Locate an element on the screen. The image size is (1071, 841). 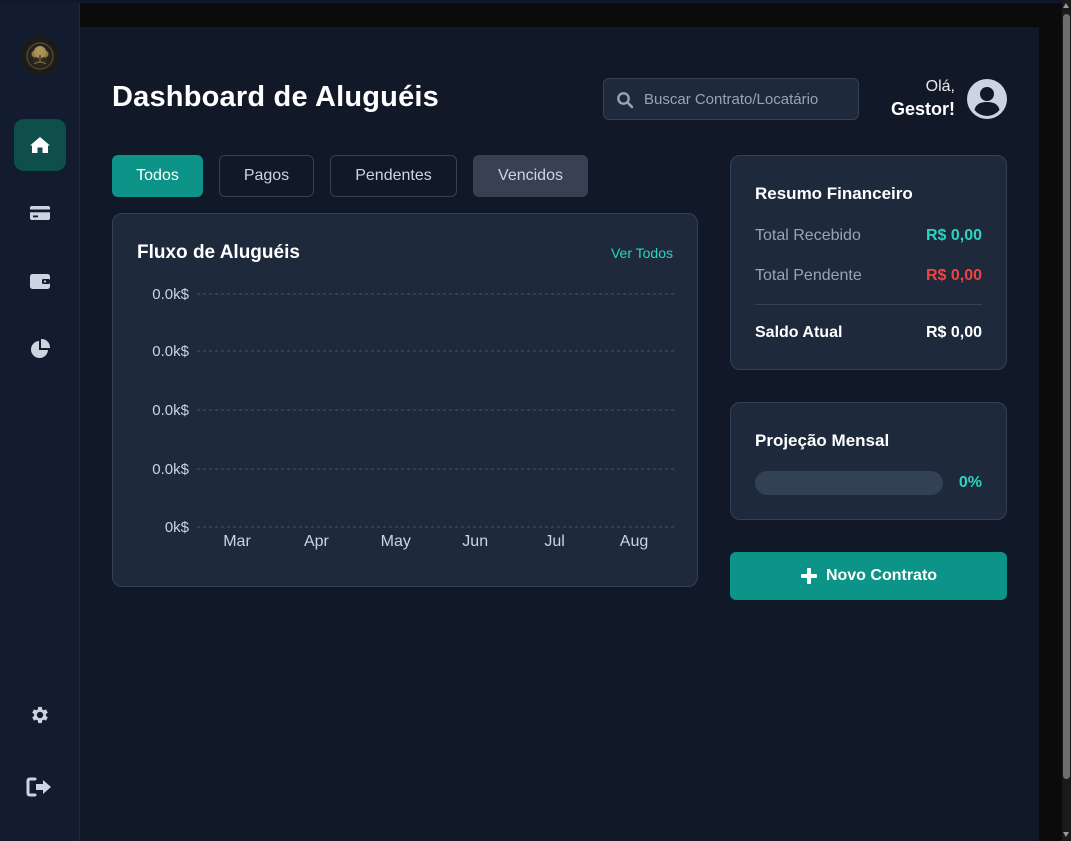
search-box is located at coordinates (731, 99).